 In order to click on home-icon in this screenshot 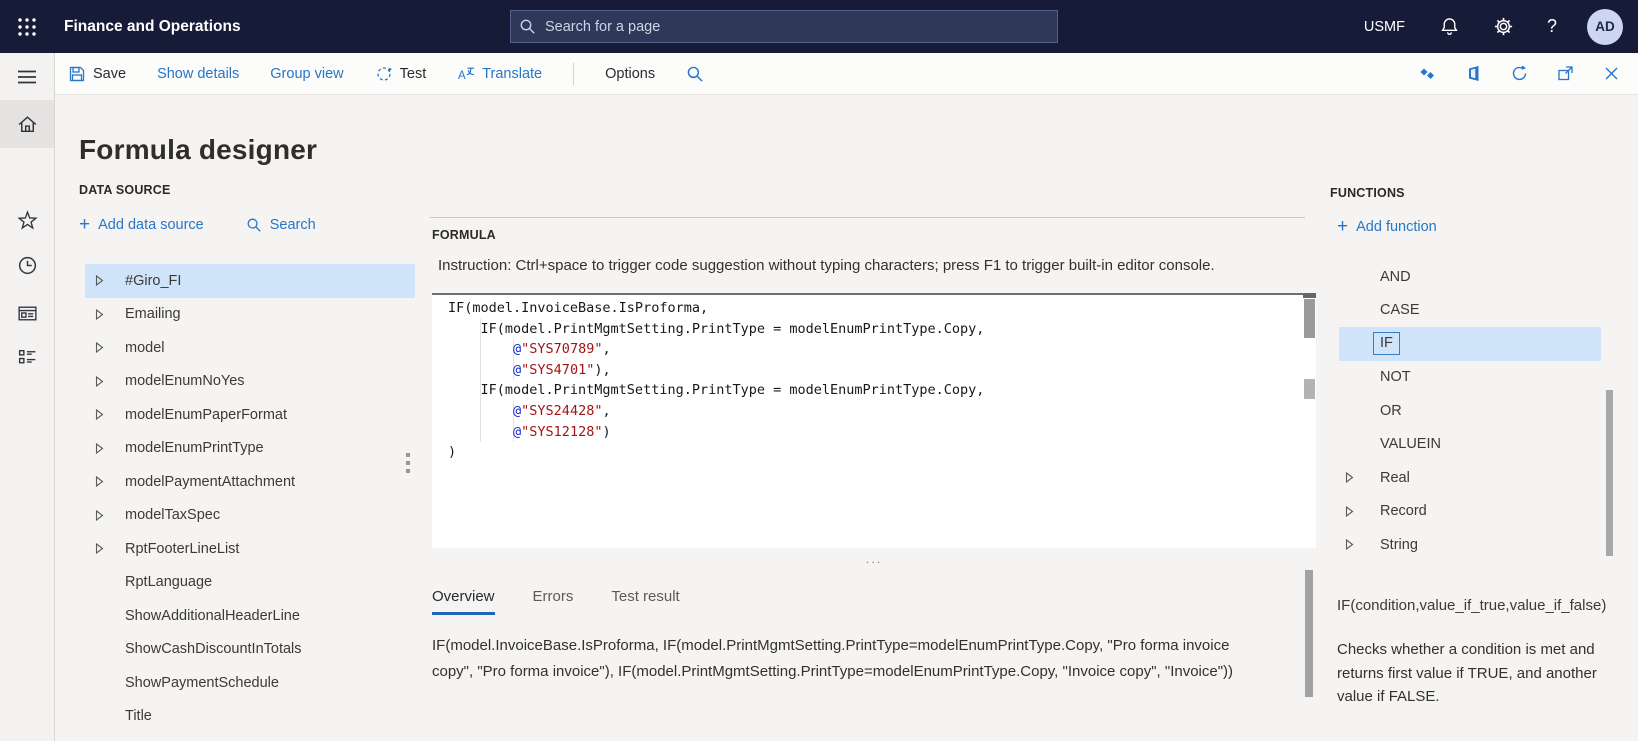, I will do `click(27, 124)`.